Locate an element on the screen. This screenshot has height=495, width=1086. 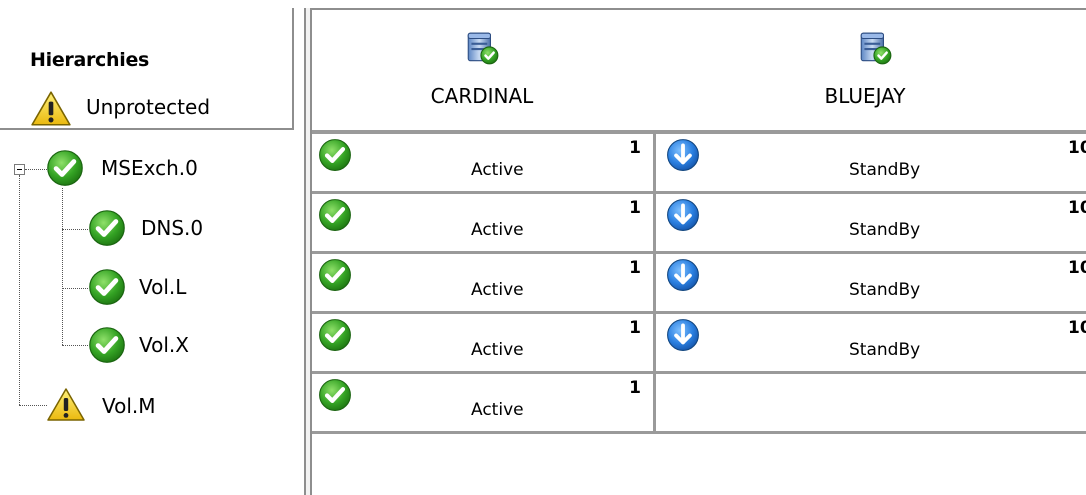
tree-node-label: MSExch.0 is located at coordinates (149, 168).